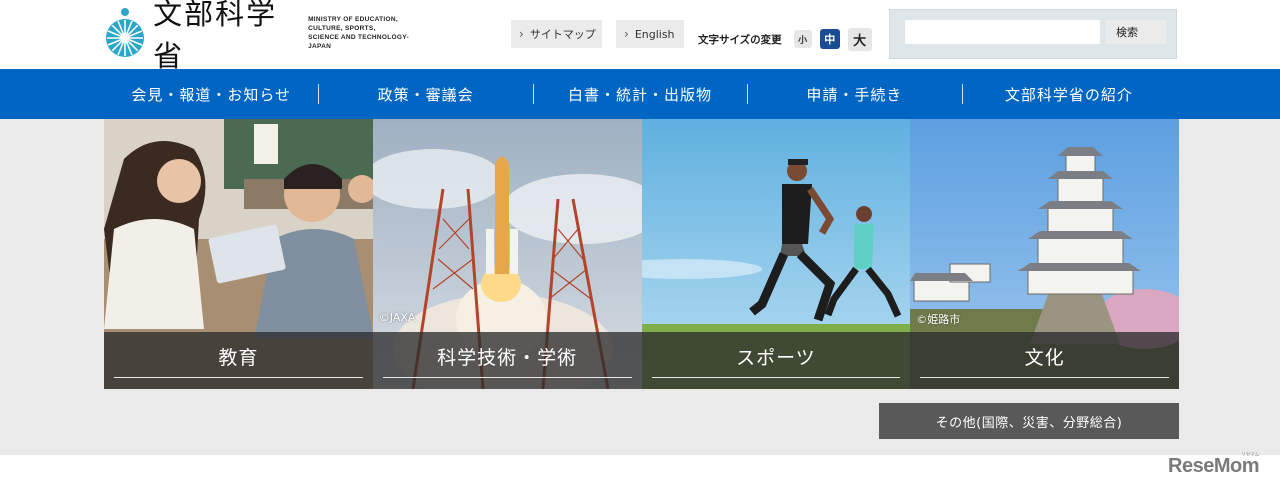  What do you see at coordinates (124, 33) in the screenshot?
I see `logo-emblem-icon` at bounding box center [124, 33].